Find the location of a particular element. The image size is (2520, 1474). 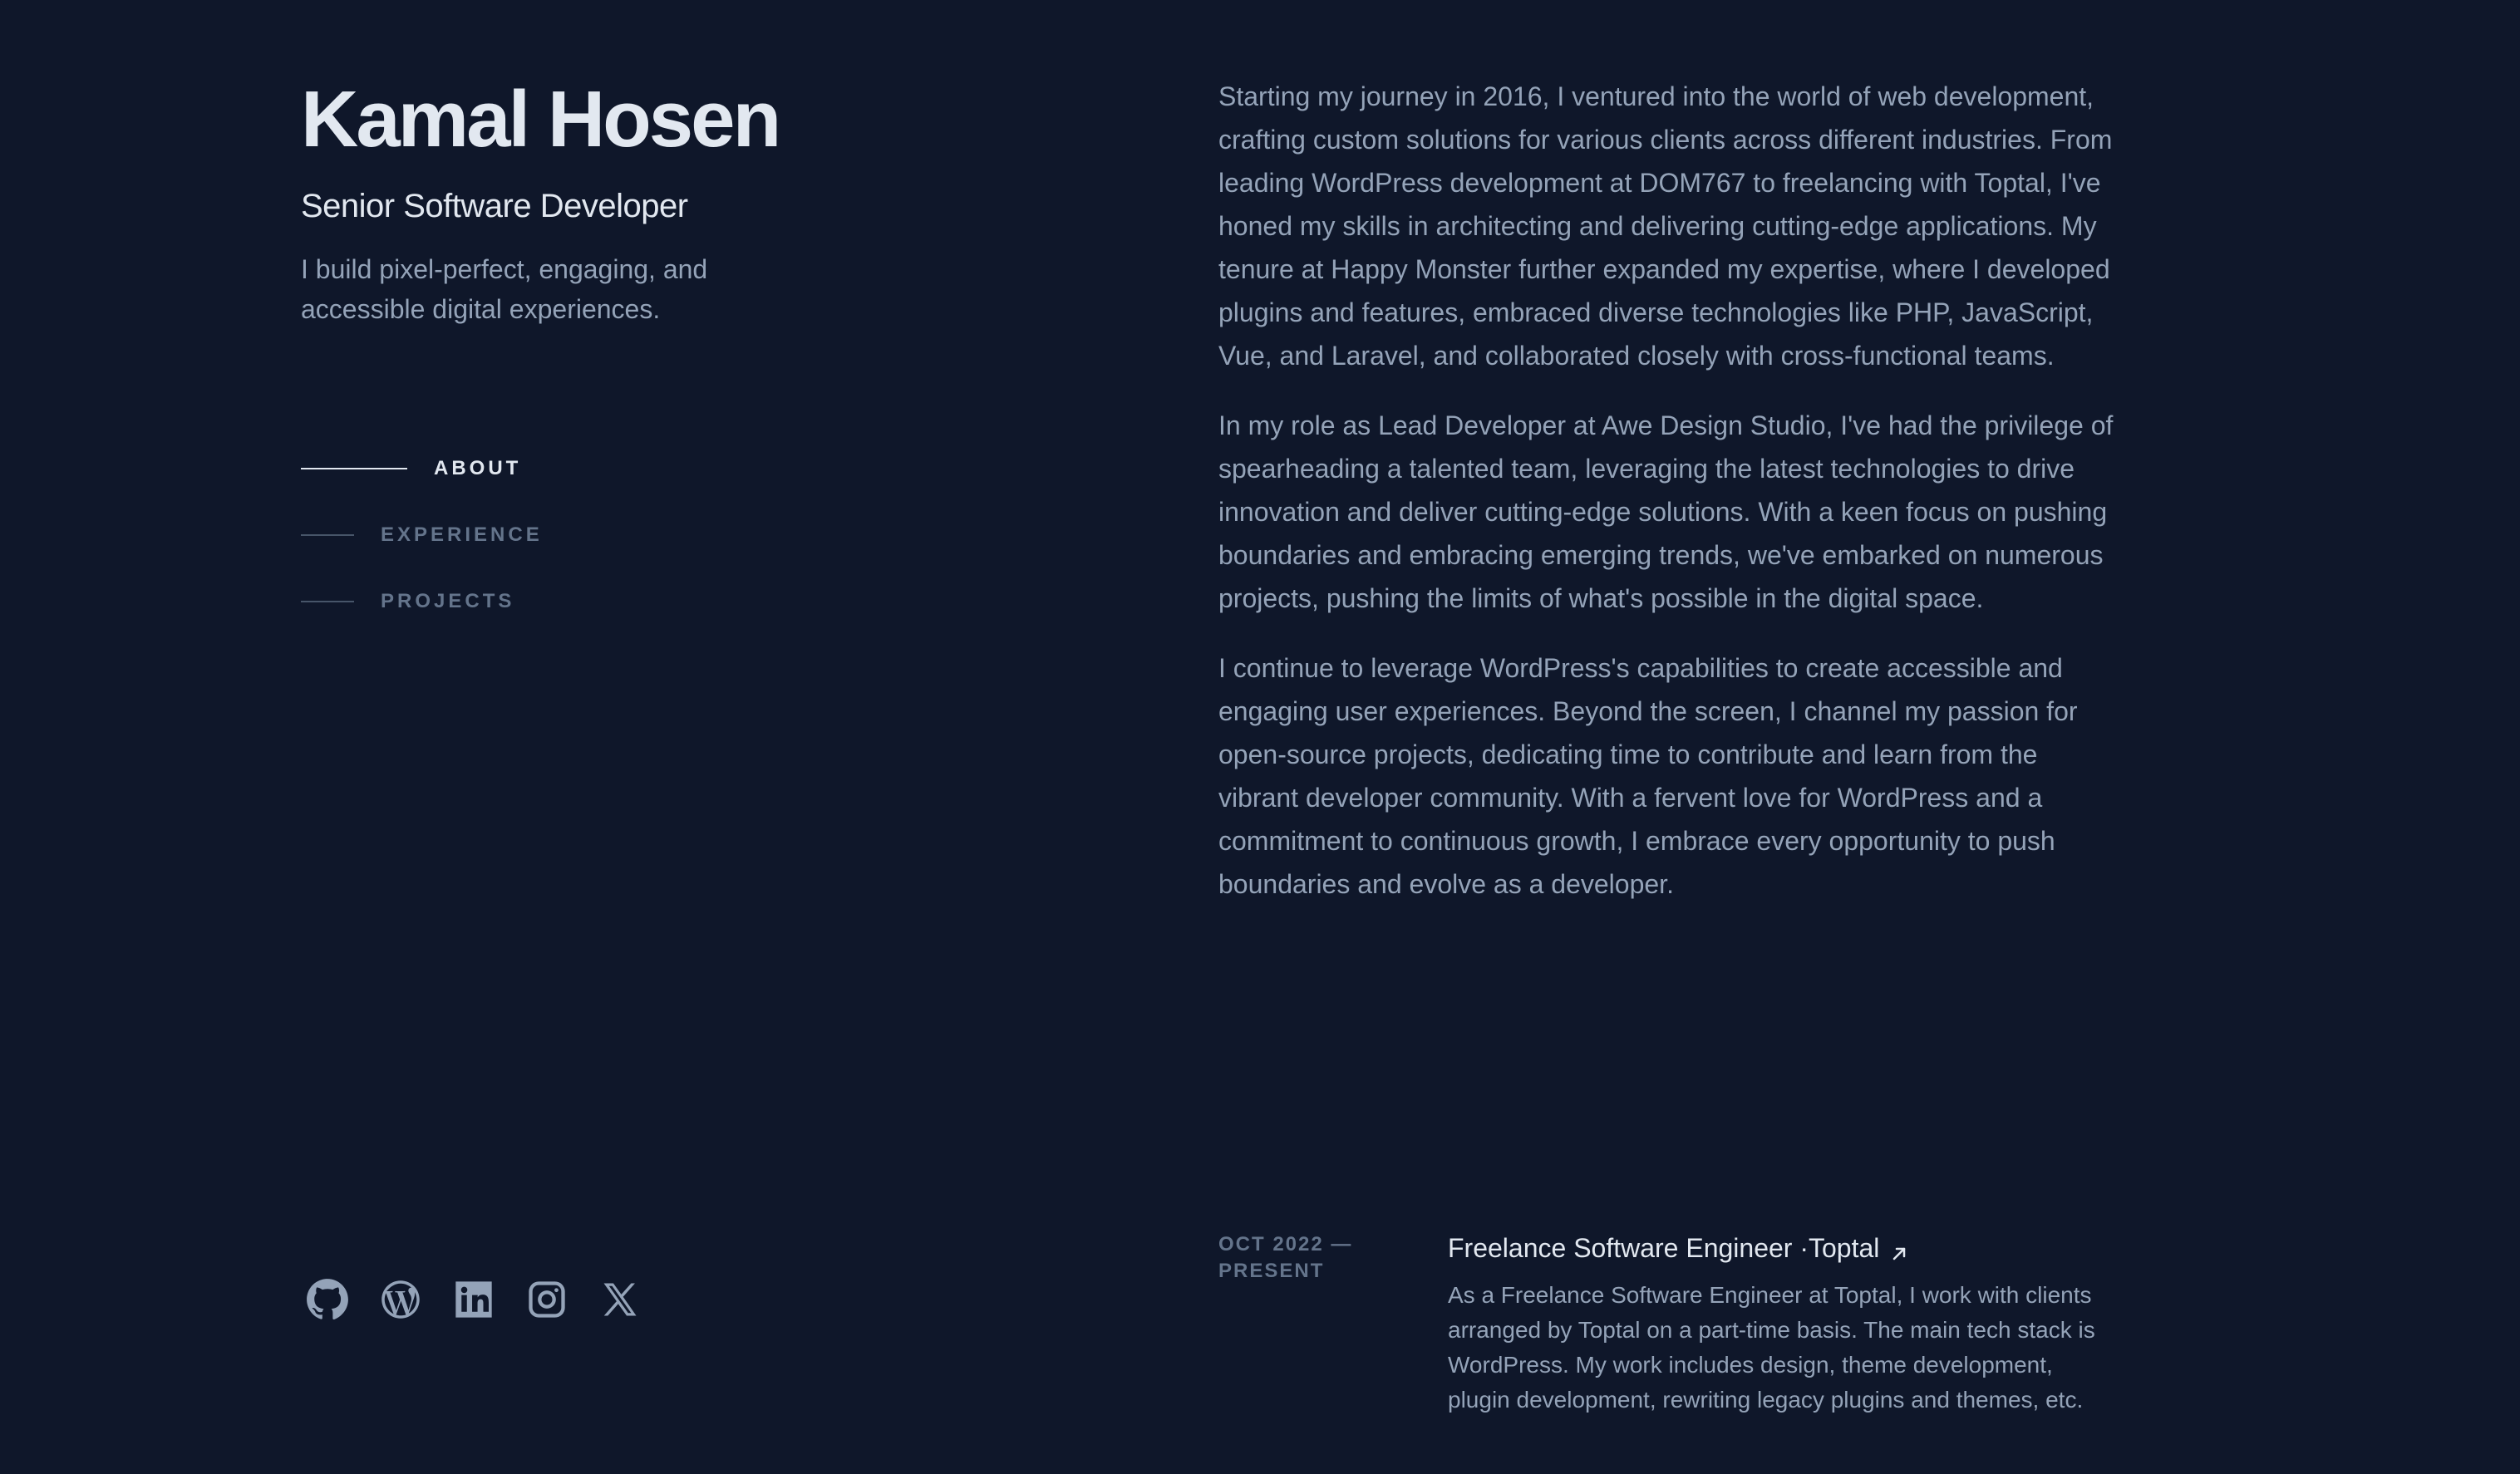

experience-date: OCT 2022 — PRESENT is located at coordinates (1285, 1257).